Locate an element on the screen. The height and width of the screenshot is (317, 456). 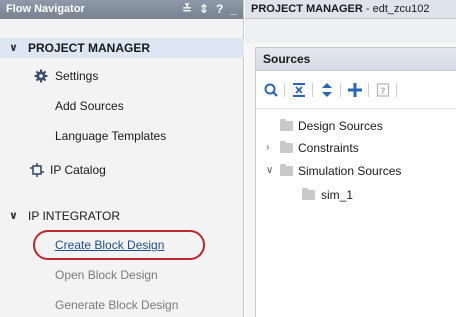
minimize-icon: _ is located at coordinates (233, 9).